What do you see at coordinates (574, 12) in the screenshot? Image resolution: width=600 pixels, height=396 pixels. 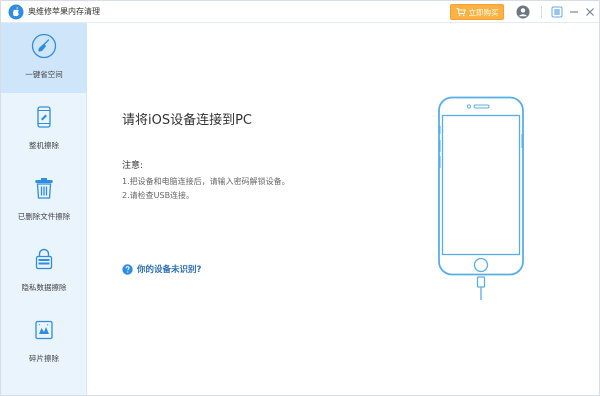 I see `minimize-icon` at bounding box center [574, 12].